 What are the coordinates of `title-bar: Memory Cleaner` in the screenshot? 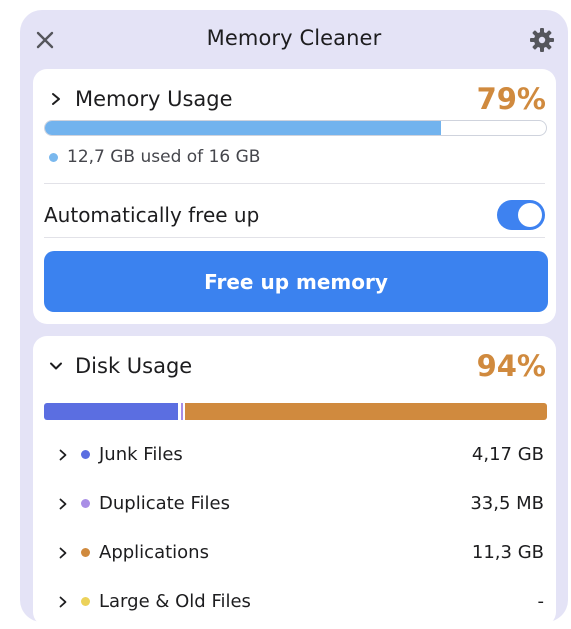 It's located at (294, 39).